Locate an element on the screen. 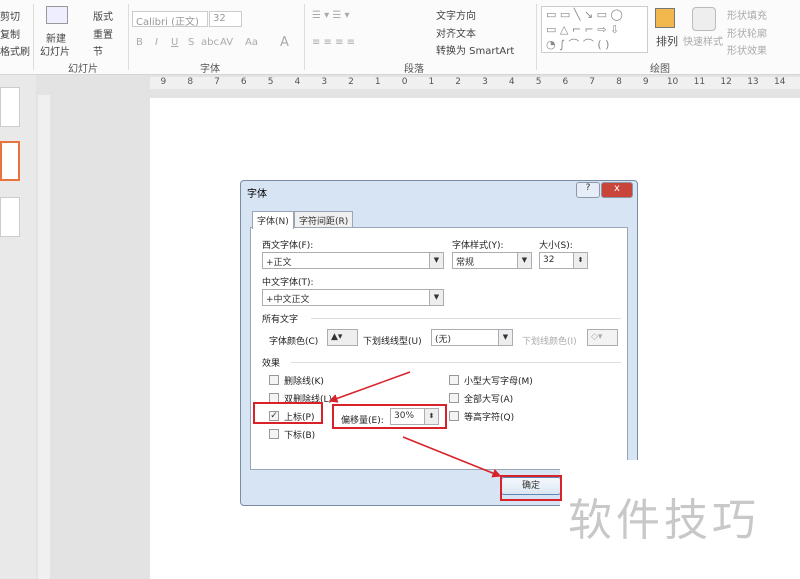 This screenshot has height=579, width=800. annotation-box-ok is located at coordinates (531, 488).